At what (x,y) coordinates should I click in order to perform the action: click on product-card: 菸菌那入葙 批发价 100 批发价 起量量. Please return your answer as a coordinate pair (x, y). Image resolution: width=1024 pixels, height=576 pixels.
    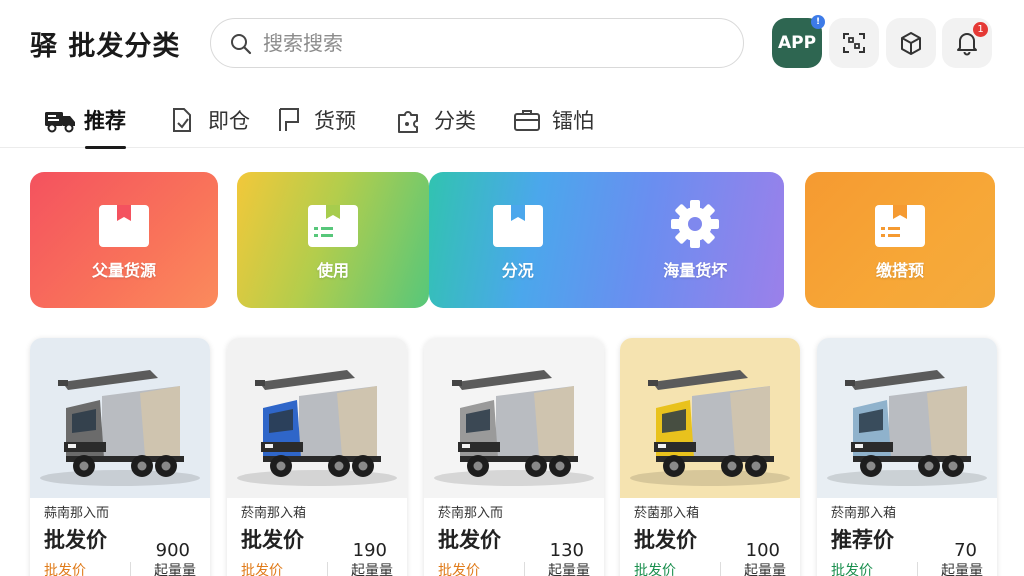
    Looking at the image, I should click on (710, 457).